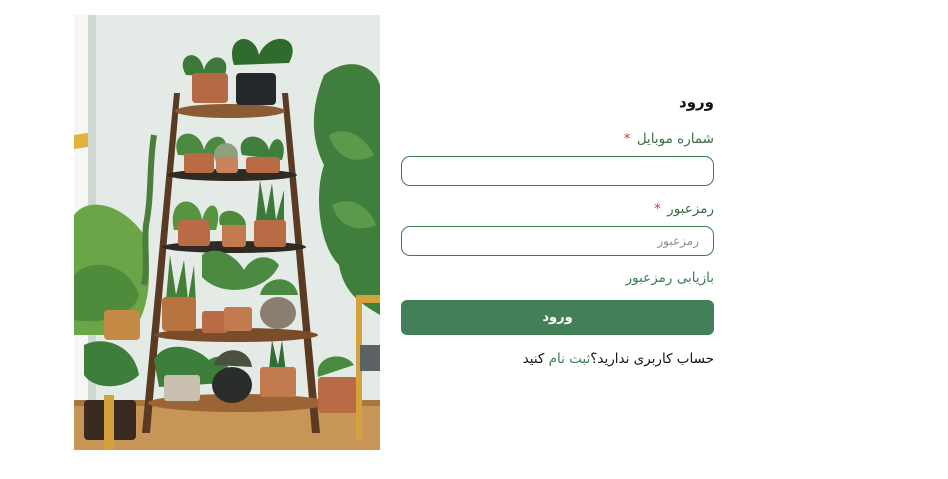  What do you see at coordinates (557, 241) in the screenshot?
I see `password-input` at bounding box center [557, 241].